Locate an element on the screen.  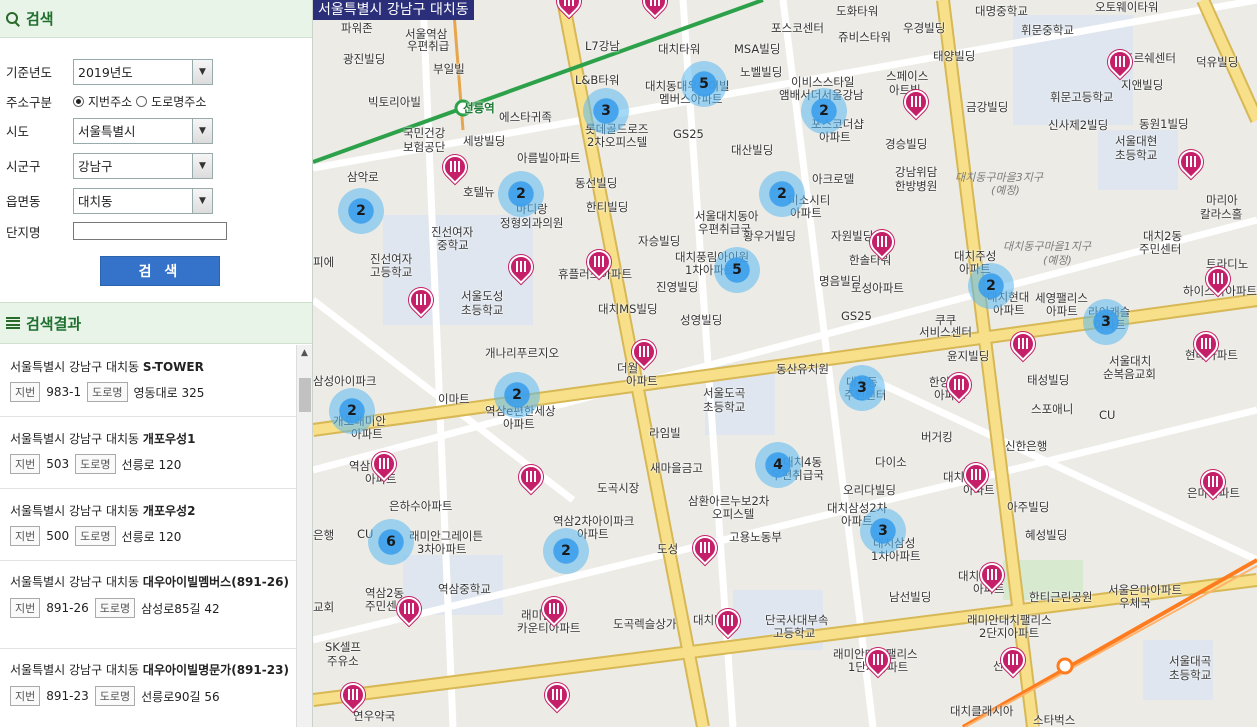
sido-select: 서울특별시 ▼ is located at coordinates (143, 130).